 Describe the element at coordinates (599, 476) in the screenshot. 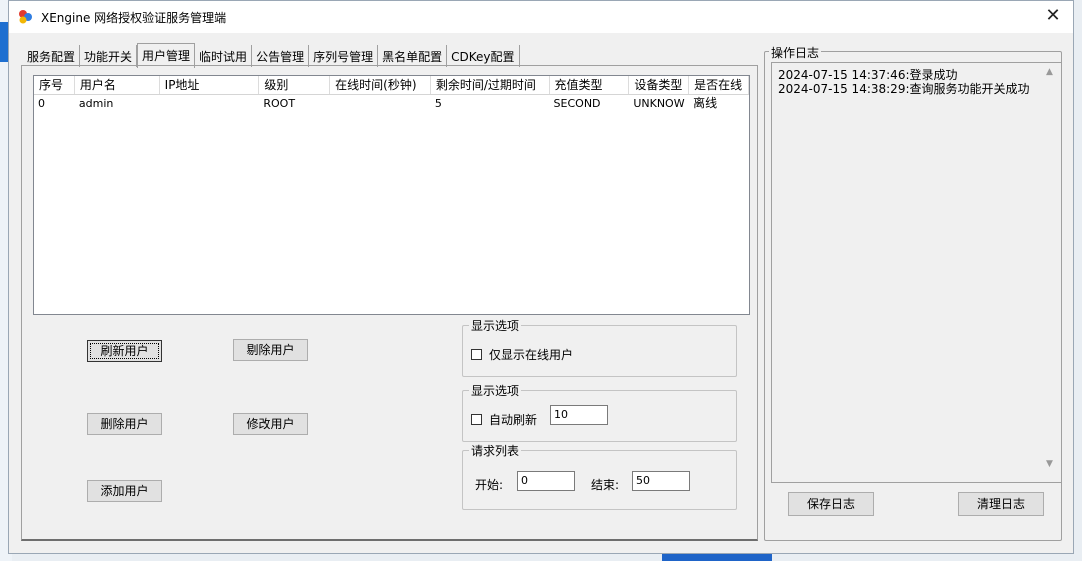

I see `request-list-group: 请求列表 开始: 0 结束: 50` at that location.